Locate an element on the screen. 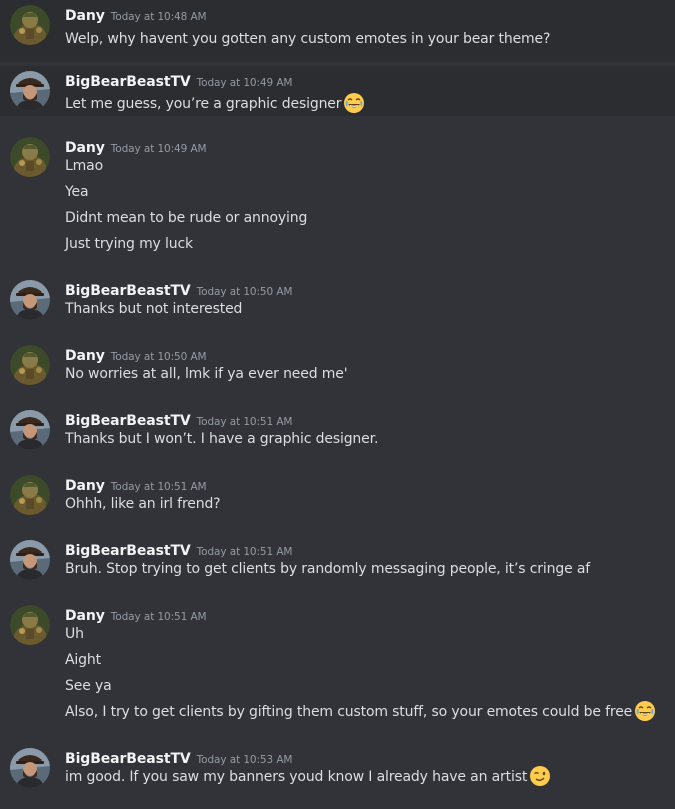  message-text-content: Ohhh, like an irl frend? is located at coordinates (143, 504).